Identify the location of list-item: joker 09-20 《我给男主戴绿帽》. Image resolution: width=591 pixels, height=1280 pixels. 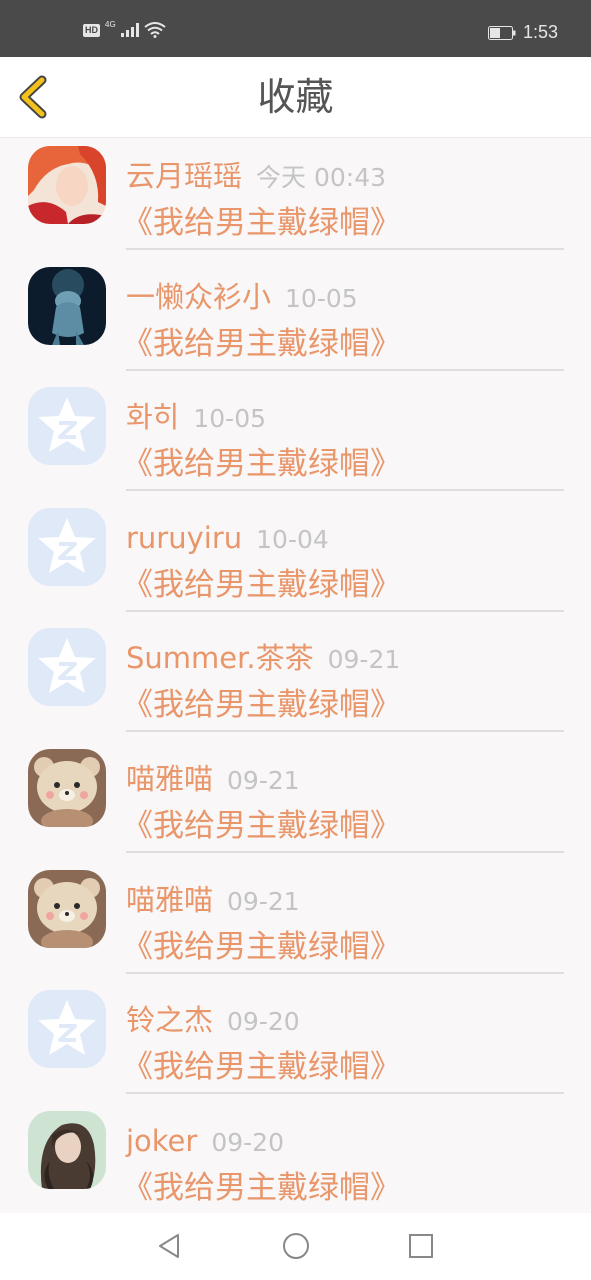
(295, 1163).